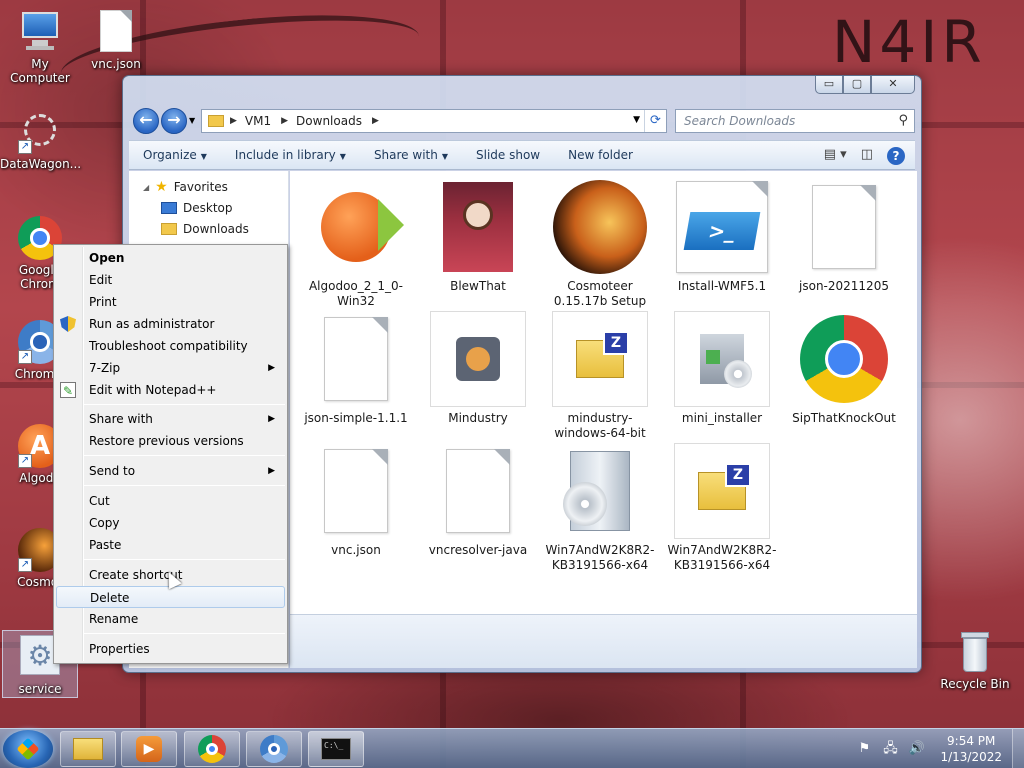 Image resolution: width=1024 pixels, height=768 pixels. Describe the element at coordinates (170, 597) in the screenshot. I see `menu-item-delete: Delete` at that location.